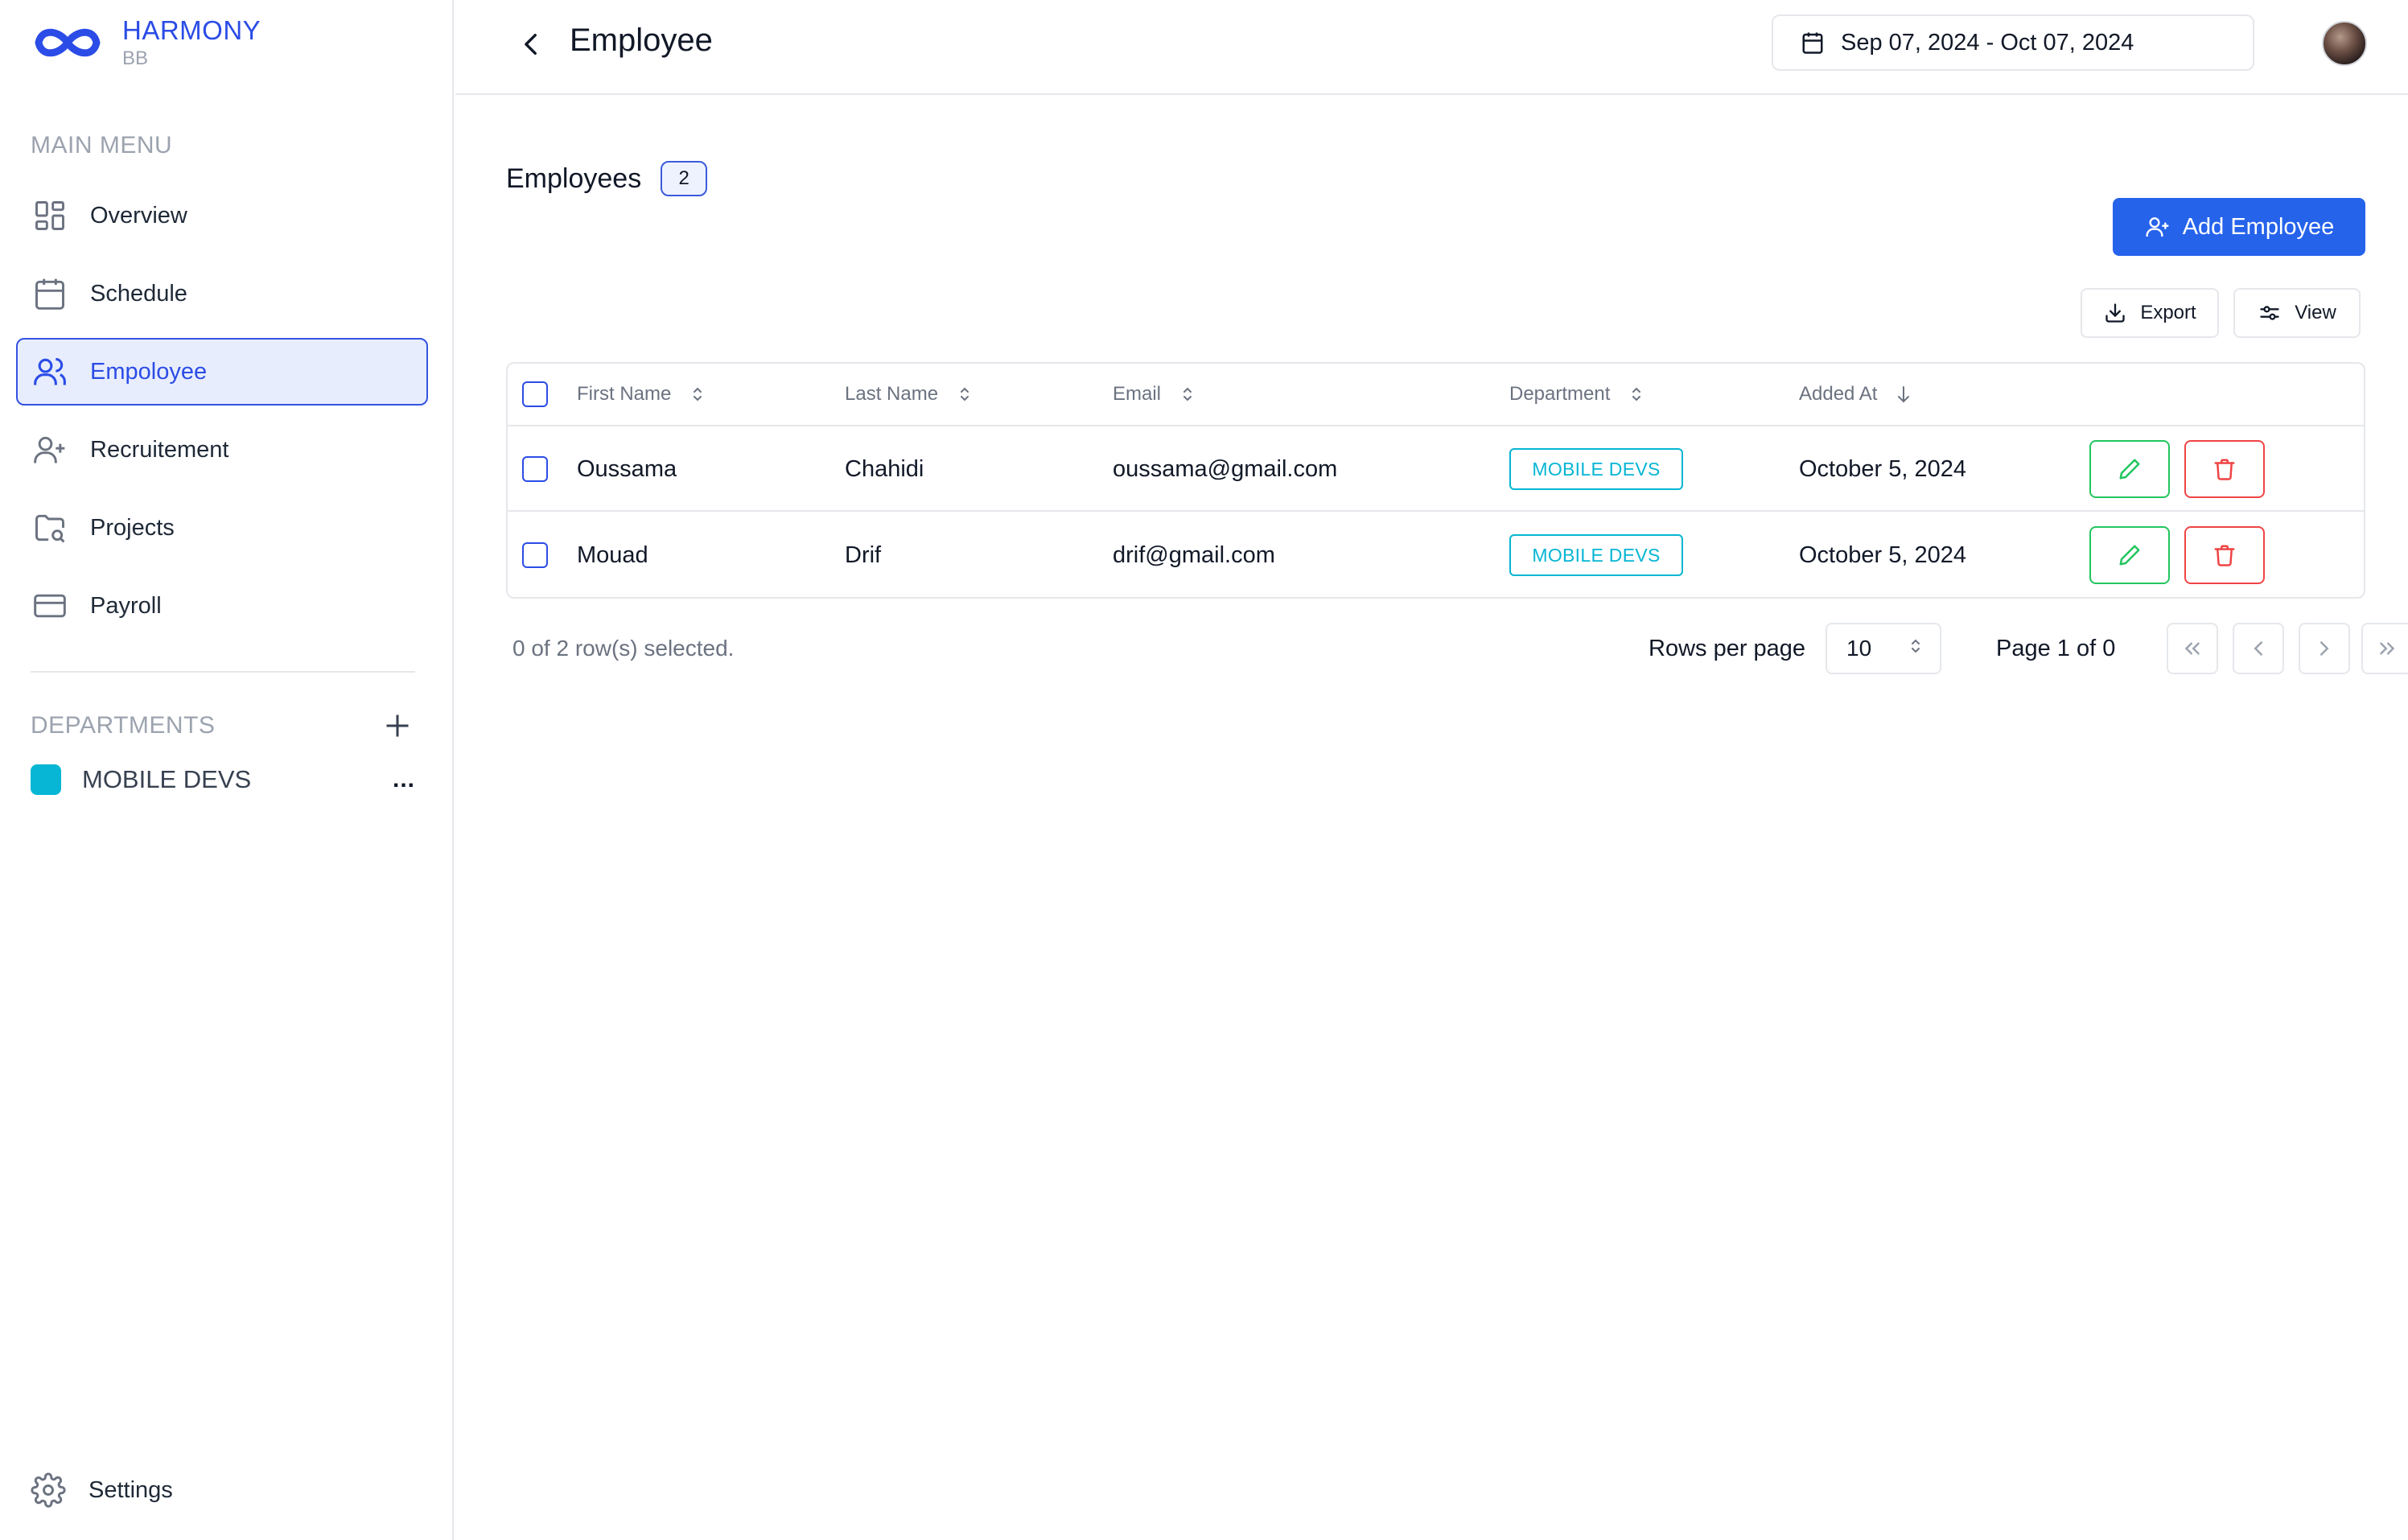 This screenshot has width=2408, height=1540. I want to click on next-page-button, so click(2324, 648).